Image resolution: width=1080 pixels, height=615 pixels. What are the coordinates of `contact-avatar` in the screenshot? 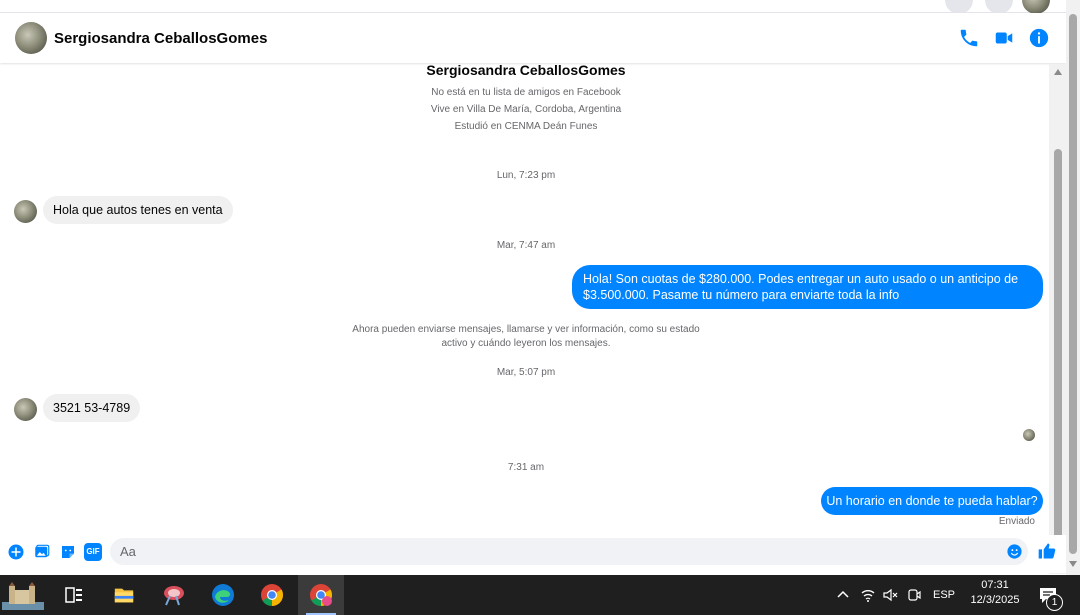 It's located at (31, 38).